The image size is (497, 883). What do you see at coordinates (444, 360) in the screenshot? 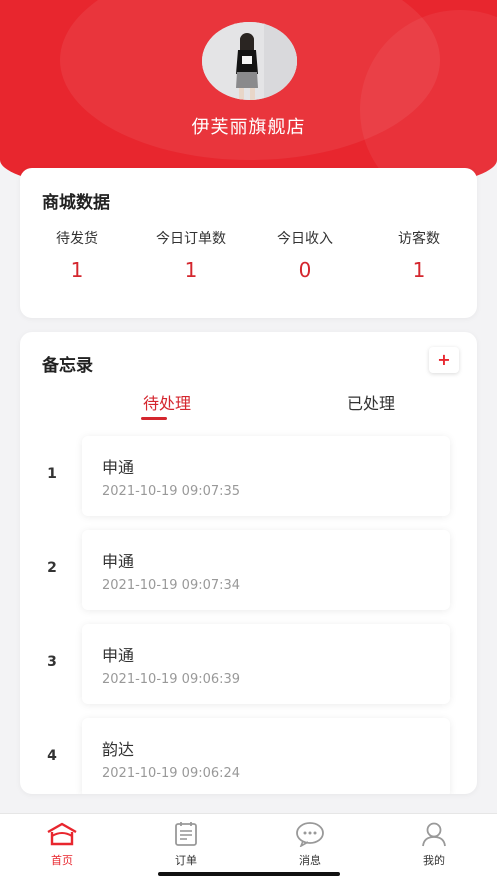
I see `add-memo-button: +` at bounding box center [444, 360].